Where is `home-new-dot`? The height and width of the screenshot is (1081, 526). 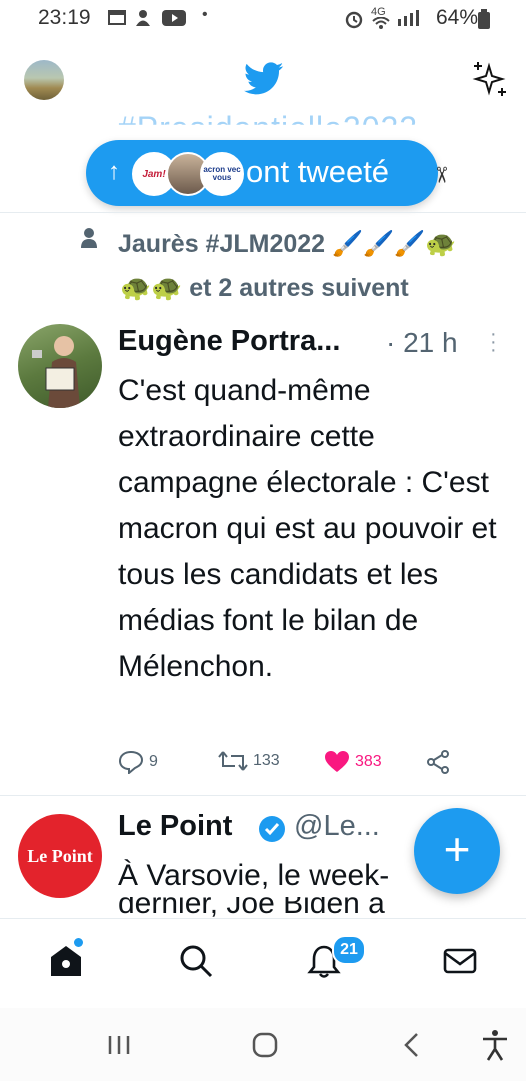
home-new-dot is located at coordinates (78, 942).